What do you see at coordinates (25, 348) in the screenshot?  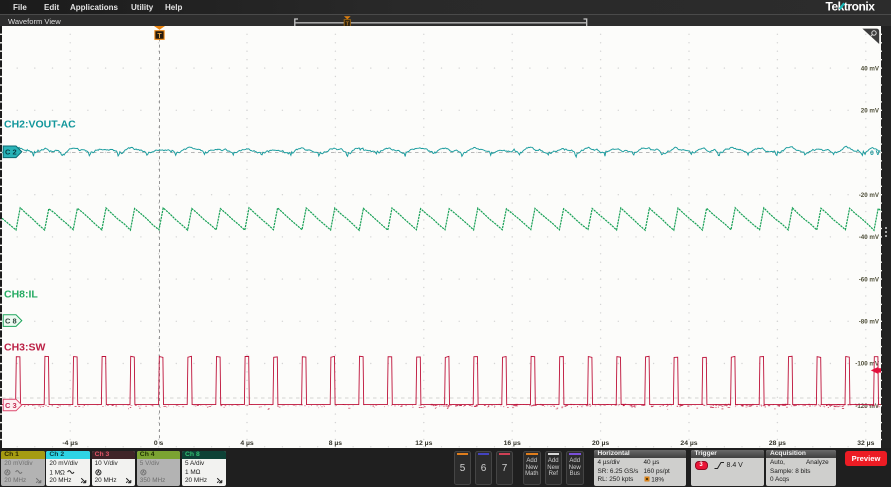 I see `svg-text: CH3:SW` at bounding box center [25, 348].